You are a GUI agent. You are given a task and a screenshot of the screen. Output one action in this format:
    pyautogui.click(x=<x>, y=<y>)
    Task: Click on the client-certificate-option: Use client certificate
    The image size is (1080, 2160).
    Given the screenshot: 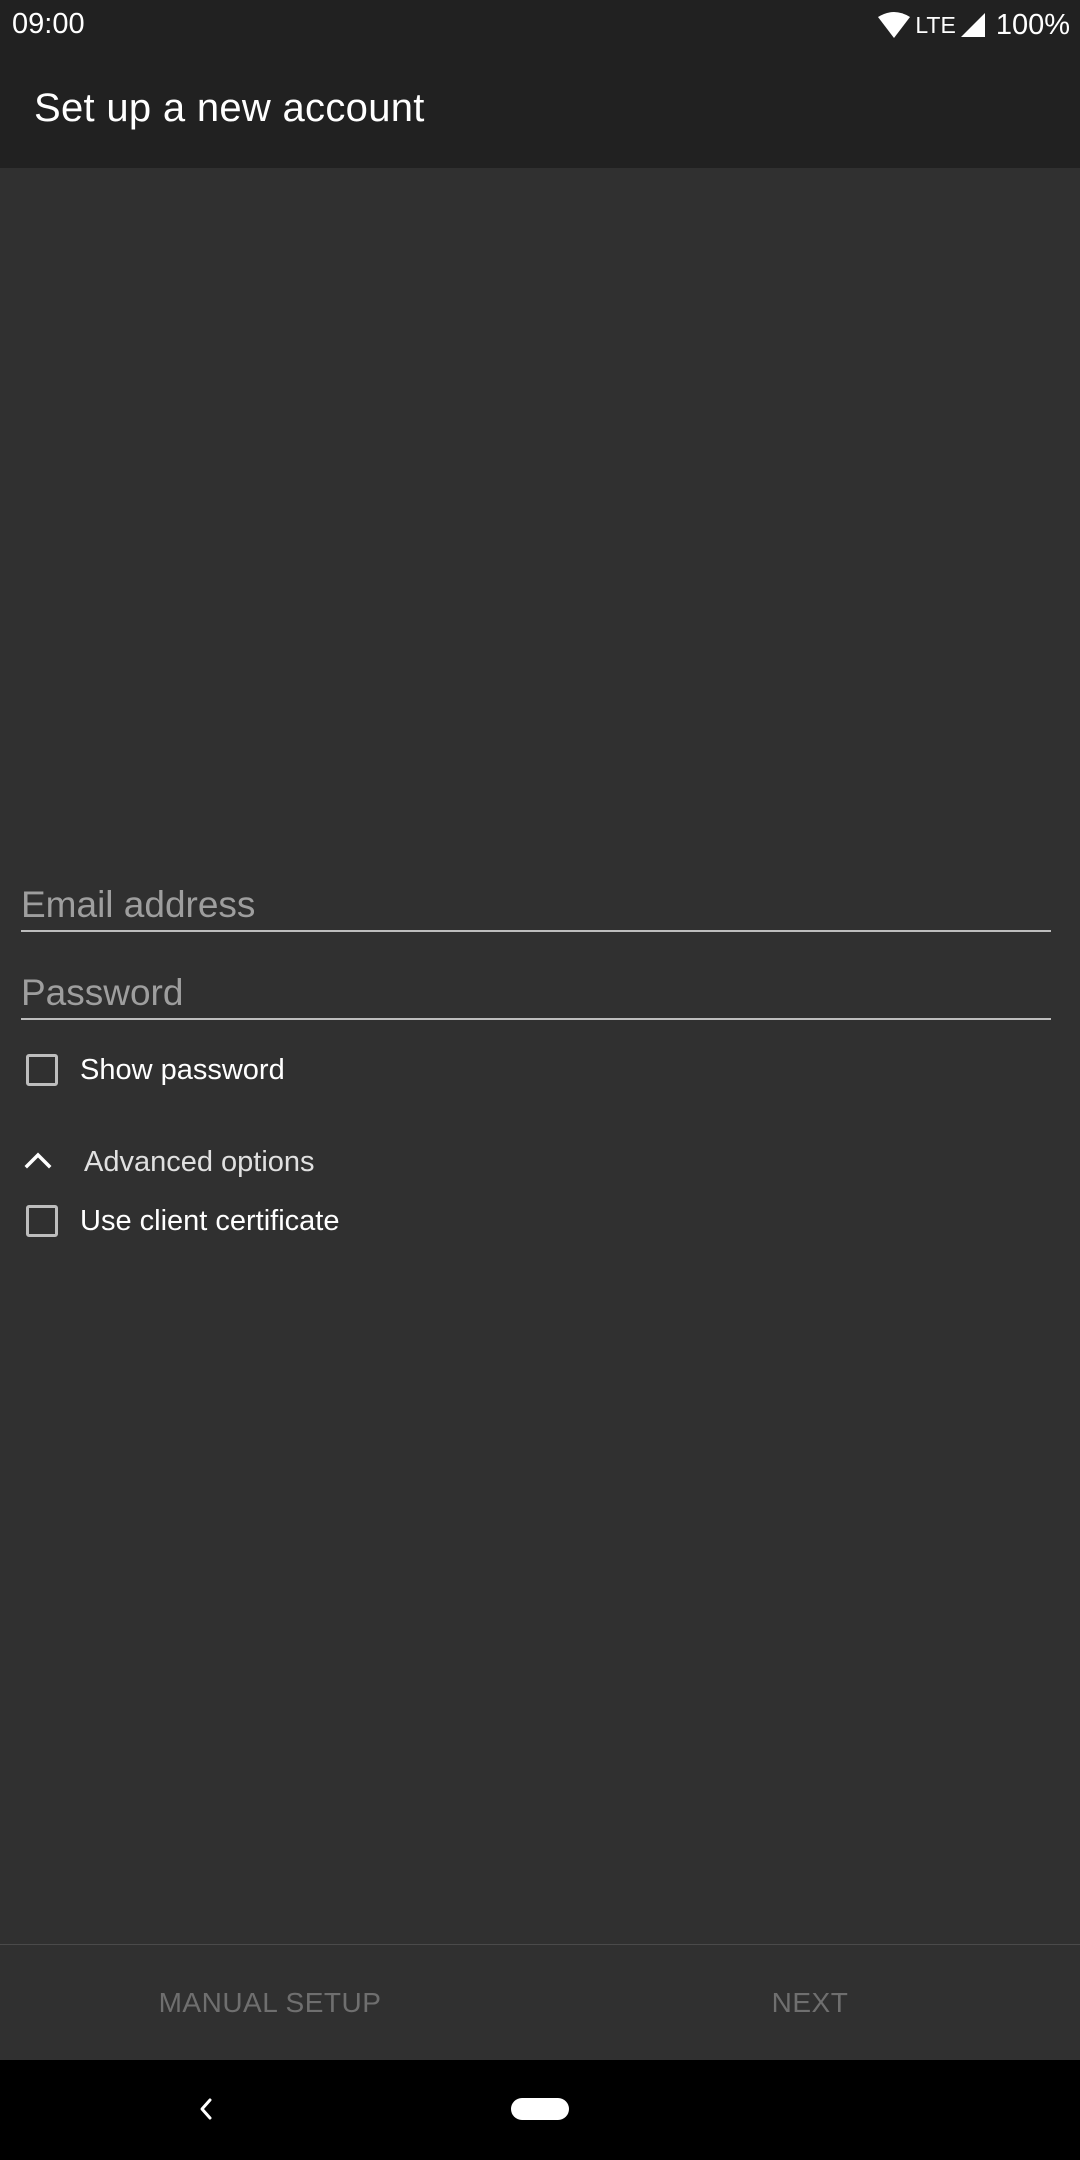 What is the action you would take?
    pyautogui.click(x=183, y=1221)
    